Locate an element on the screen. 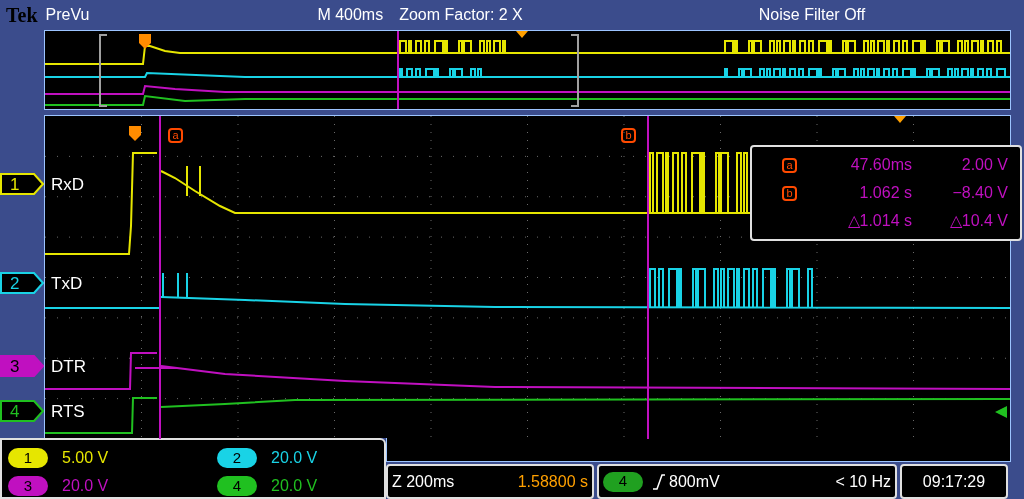  channel-label: RxD is located at coordinates (68, 184).